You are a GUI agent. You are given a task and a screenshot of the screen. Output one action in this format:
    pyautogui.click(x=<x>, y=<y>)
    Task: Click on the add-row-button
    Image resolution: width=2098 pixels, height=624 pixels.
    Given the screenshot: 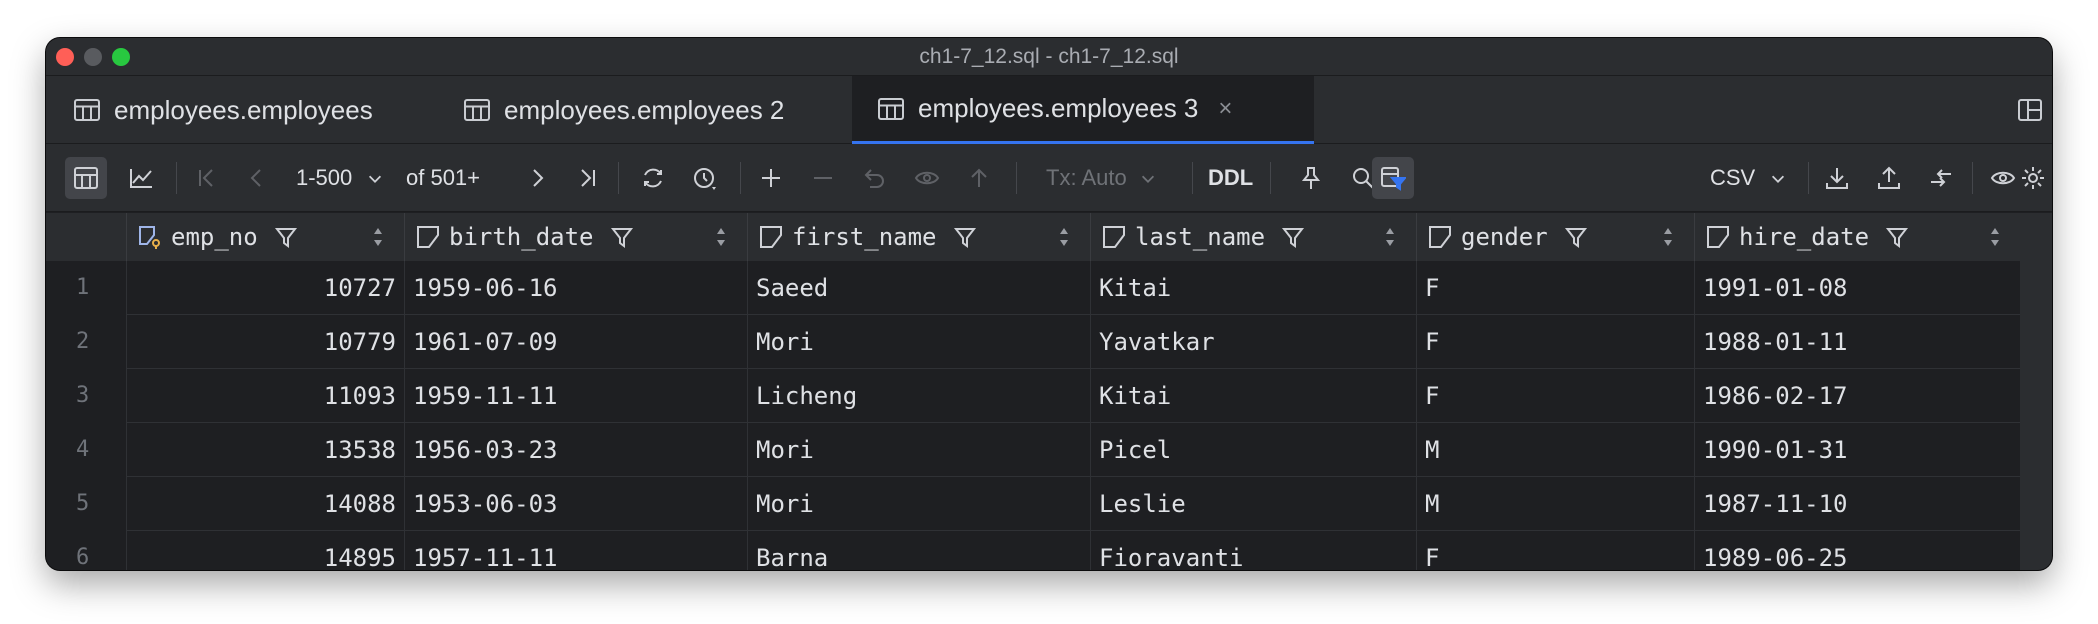 What is the action you would take?
    pyautogui.click(x=771, y=178)
    